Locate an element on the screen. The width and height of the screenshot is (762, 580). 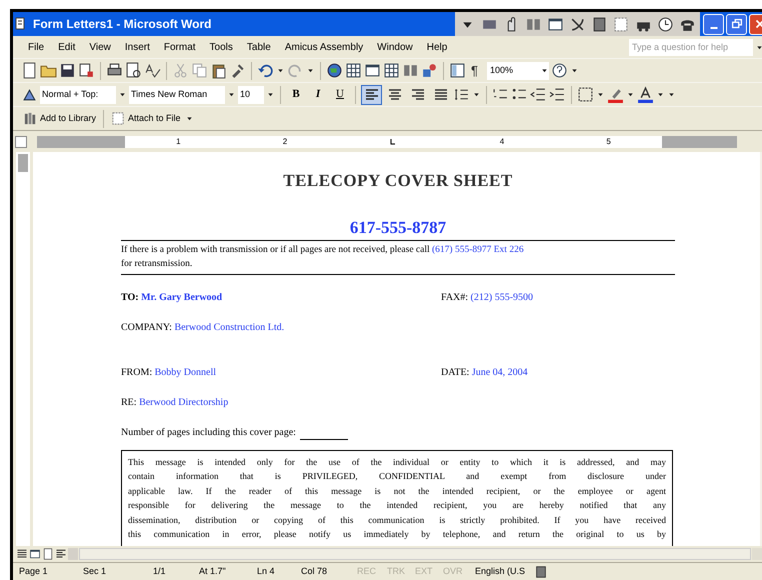
form-field: TO: Mr. Gary Berwood is located at coordinates (281, 297).